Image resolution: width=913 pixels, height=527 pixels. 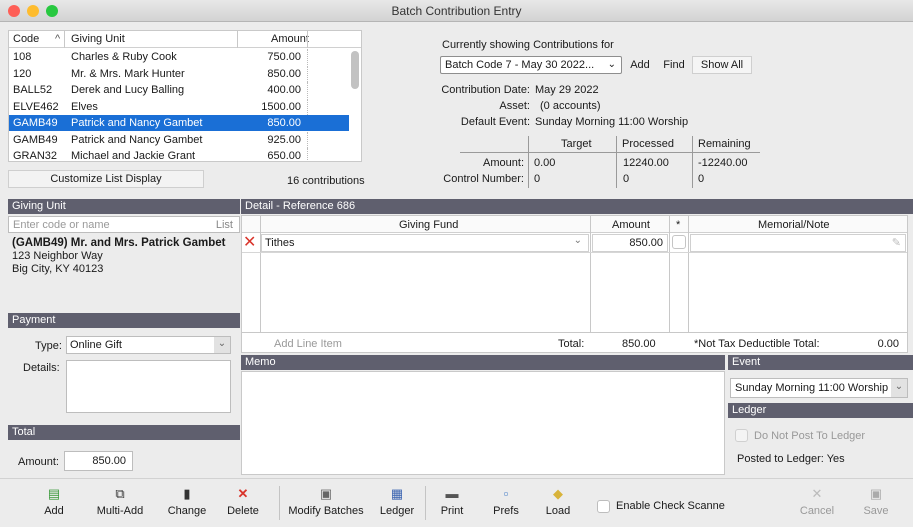 I want to click on multi-add-button: ⧉ Multi-Add, so click(x=120, y=503).